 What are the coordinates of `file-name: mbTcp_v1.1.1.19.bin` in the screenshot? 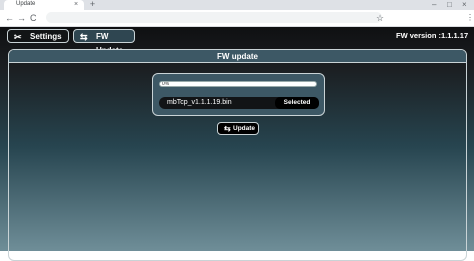 It's located at (199, 102).